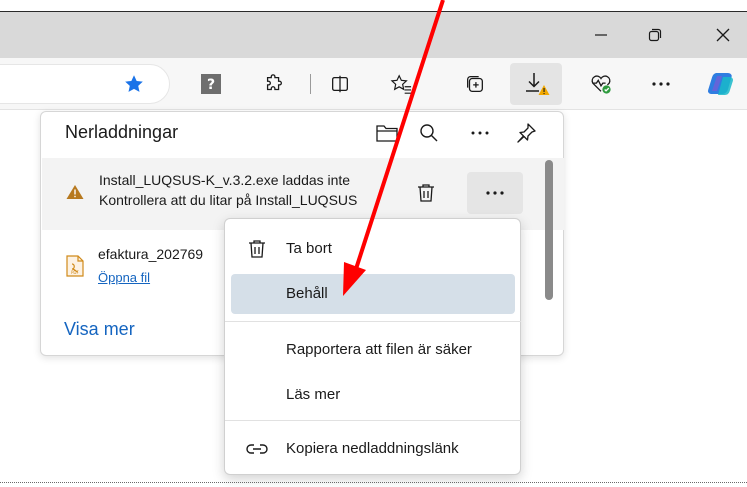  What do you see at coordinates (373, 395) in the screenshot?
I see `menu-item-learn-more: Läs mer` at bounding box center [373, 395].